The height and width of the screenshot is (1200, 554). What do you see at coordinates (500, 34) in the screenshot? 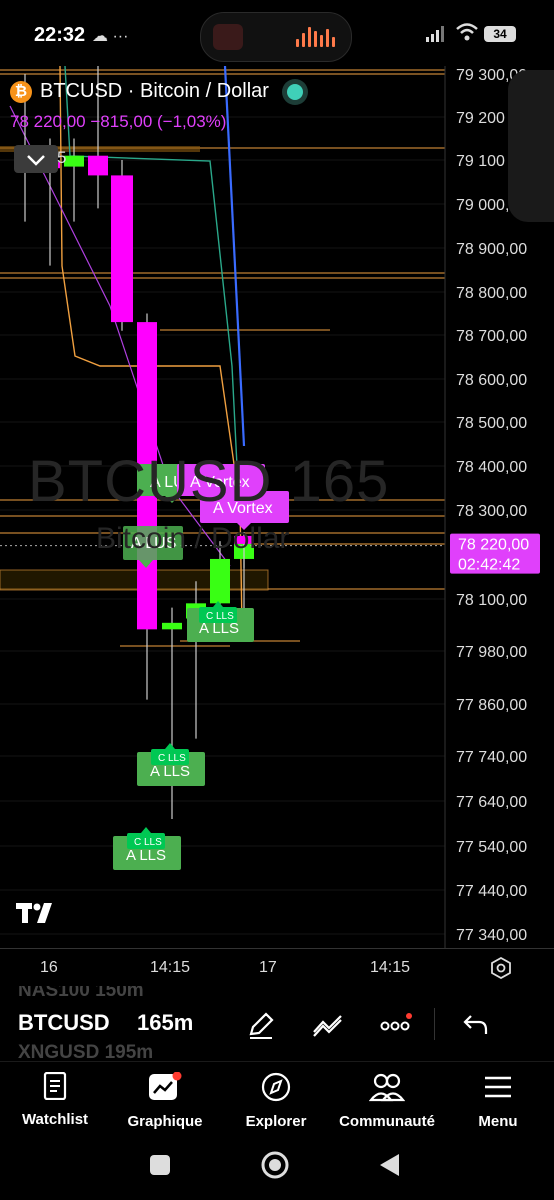
I see `battery-icon: 34` at bounding box center [500, 34].